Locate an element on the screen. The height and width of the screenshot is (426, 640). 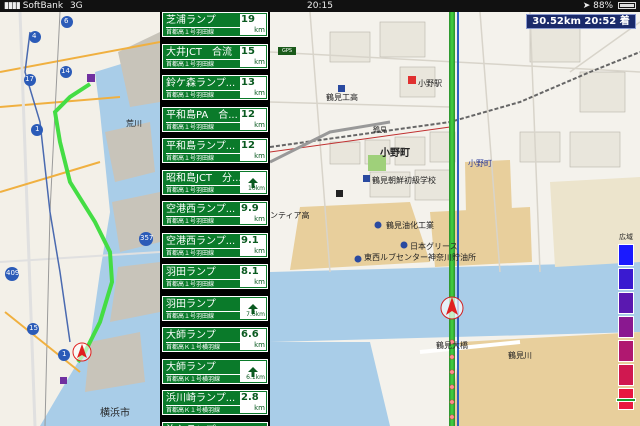
distance-eta-box: 30.52km 20:52 着 is located at coordinates (581, 21).